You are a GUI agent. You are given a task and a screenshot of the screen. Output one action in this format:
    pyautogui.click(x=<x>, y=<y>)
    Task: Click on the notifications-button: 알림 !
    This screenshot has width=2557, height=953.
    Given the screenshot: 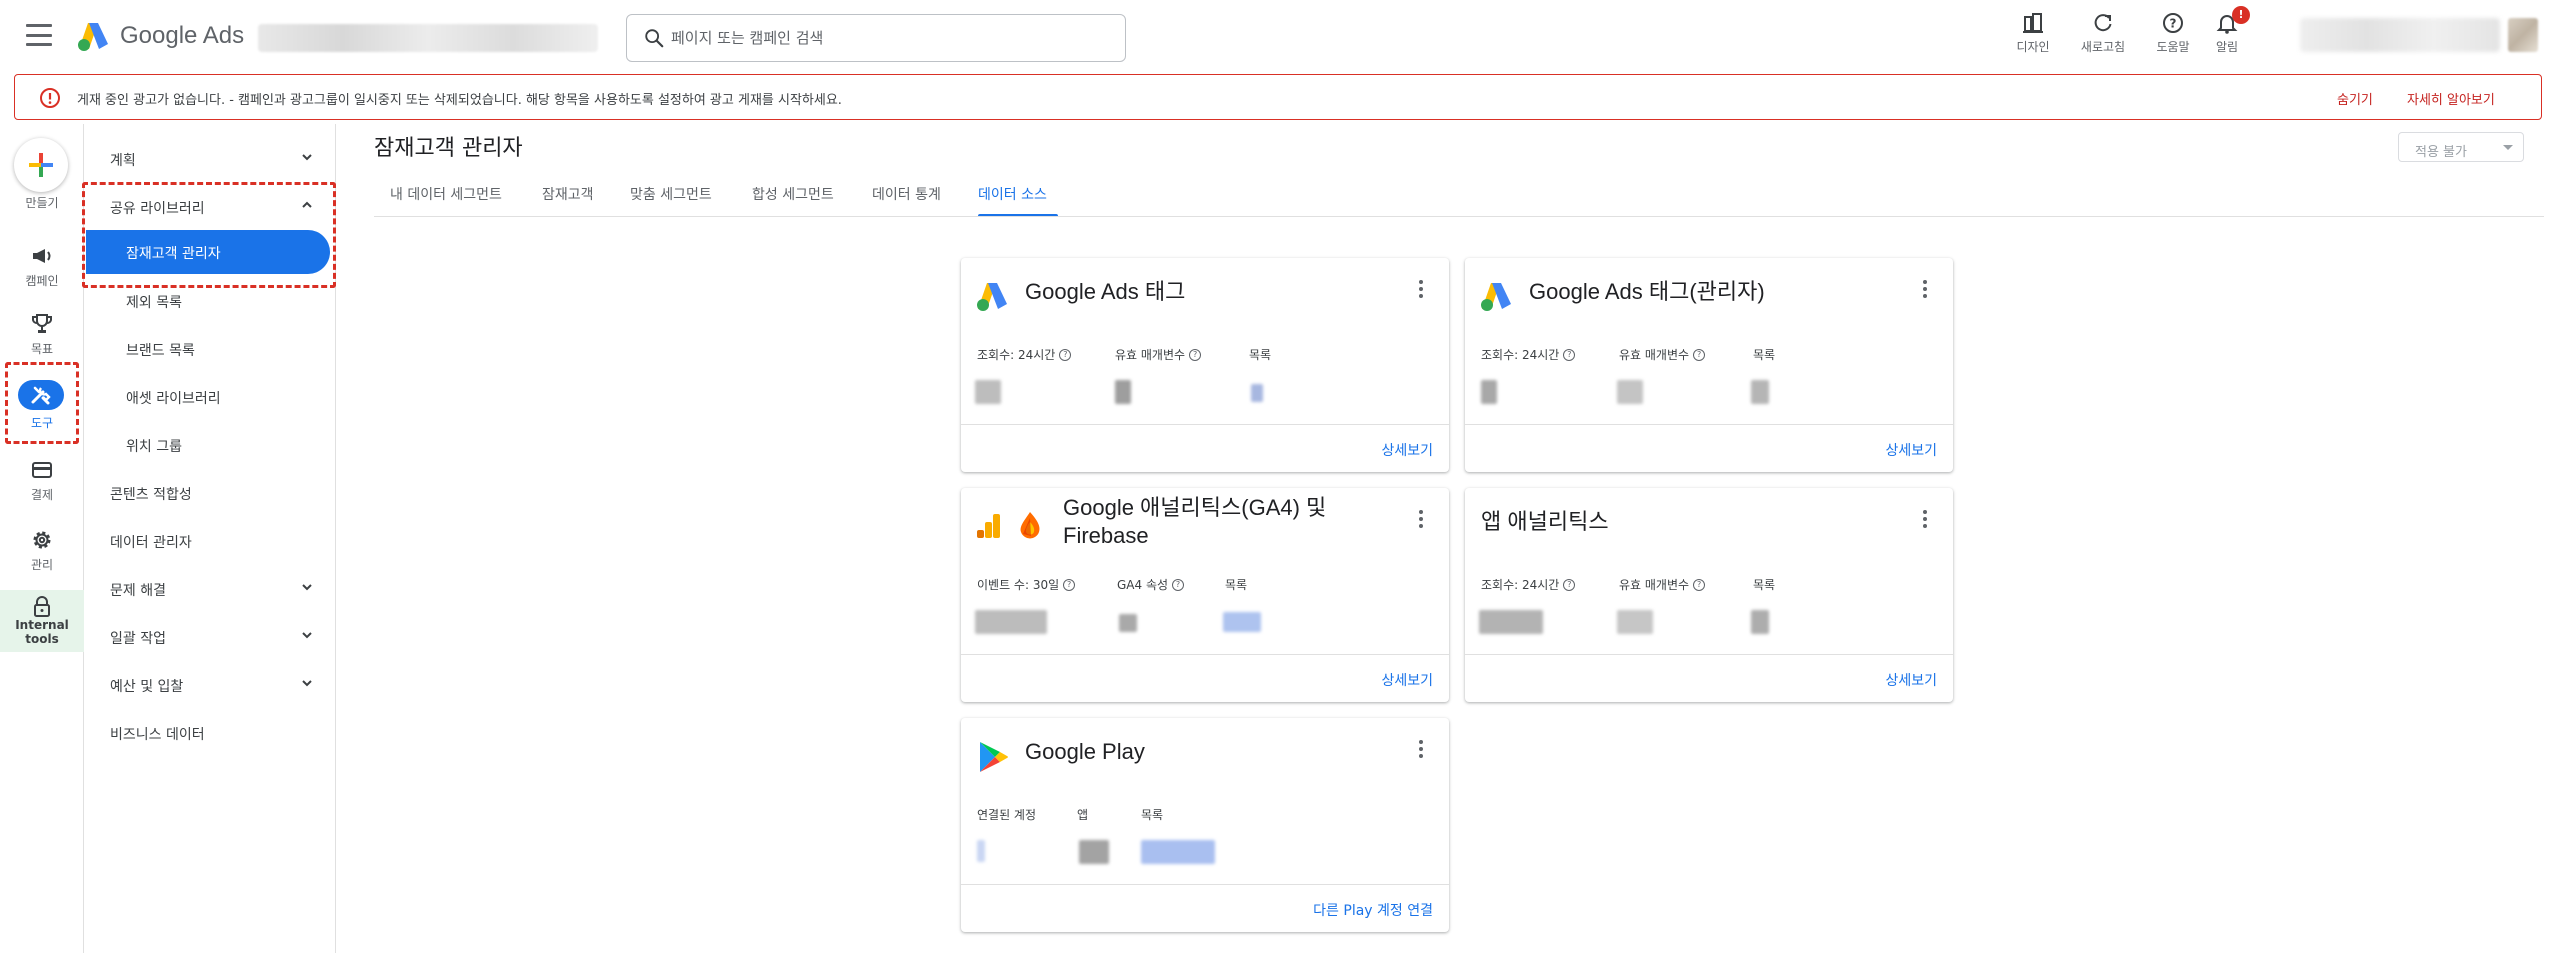 What is the action you would take?
    pyautogui.click(x=2227, y=30)
    